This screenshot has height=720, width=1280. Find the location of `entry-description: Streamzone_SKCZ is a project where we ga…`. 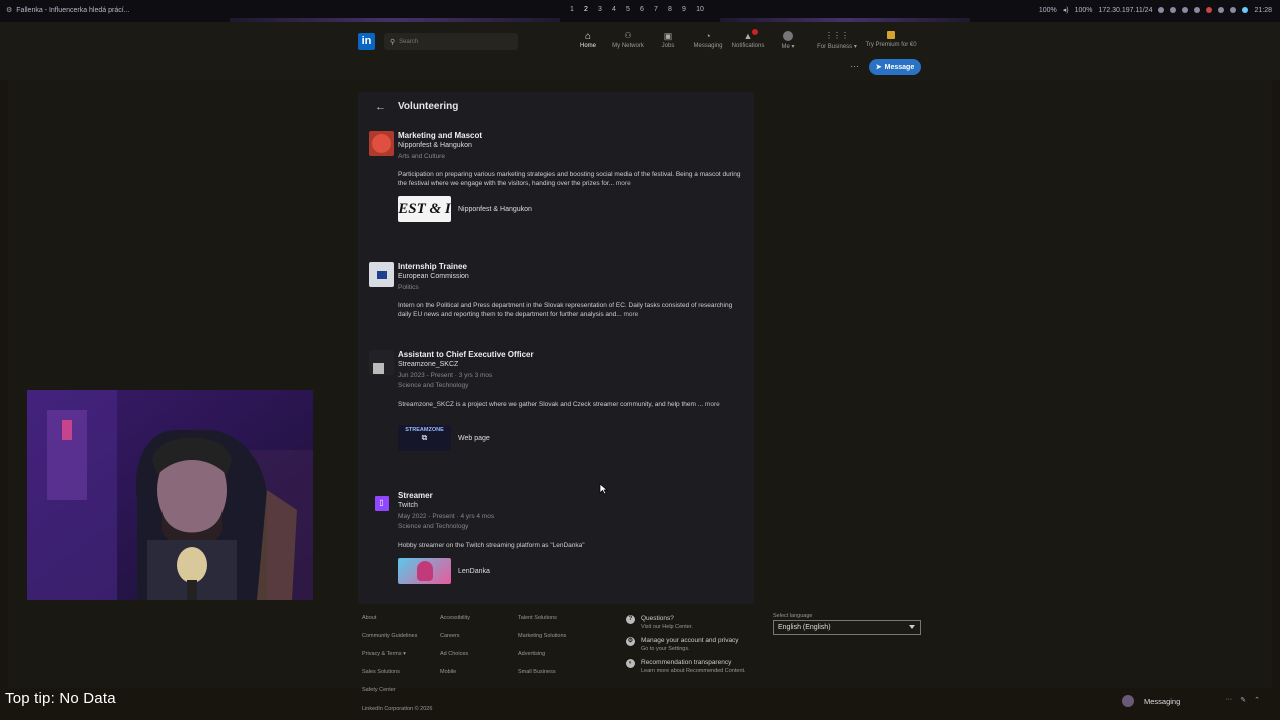

entry-description: Streamzone_SKCZ is a project where we ga… is located at coordinates (570, 404).